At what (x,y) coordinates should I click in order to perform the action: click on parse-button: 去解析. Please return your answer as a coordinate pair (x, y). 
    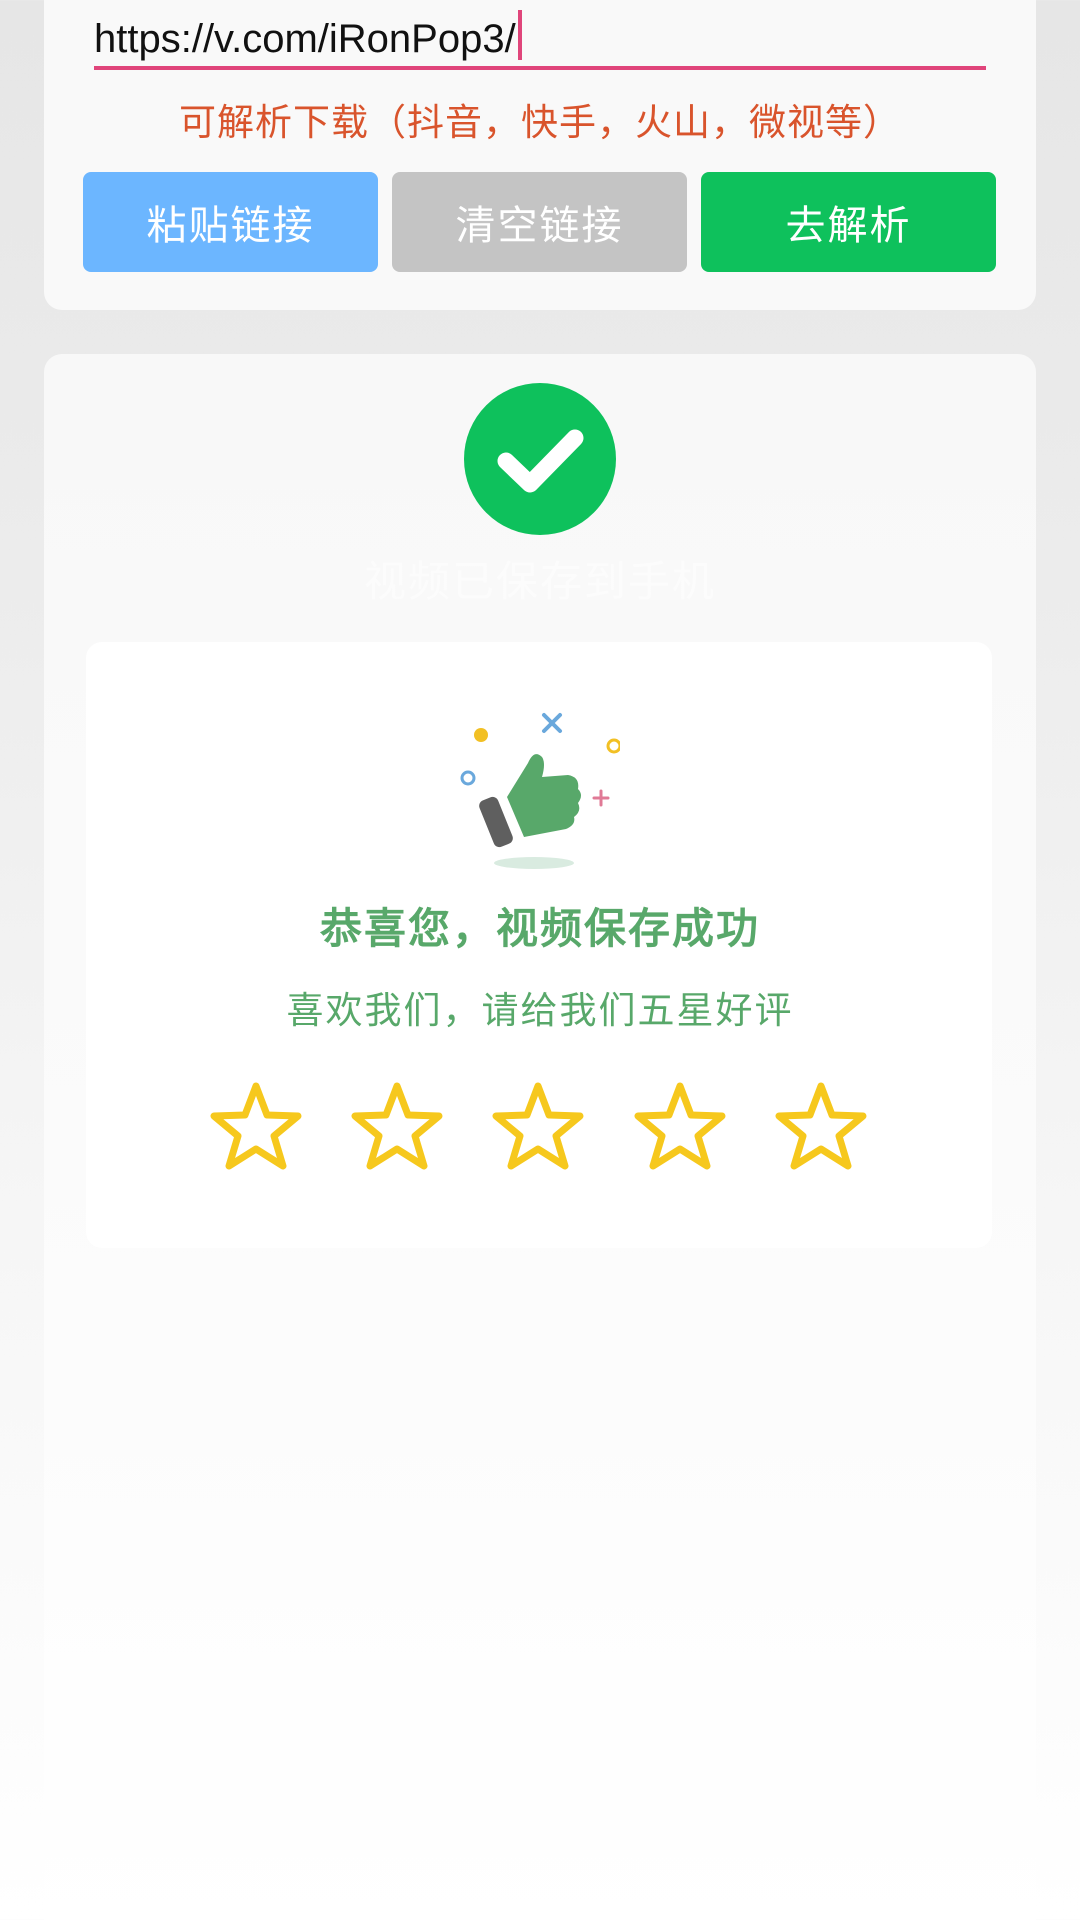
    Looking at the image, I should click on (848, 222).